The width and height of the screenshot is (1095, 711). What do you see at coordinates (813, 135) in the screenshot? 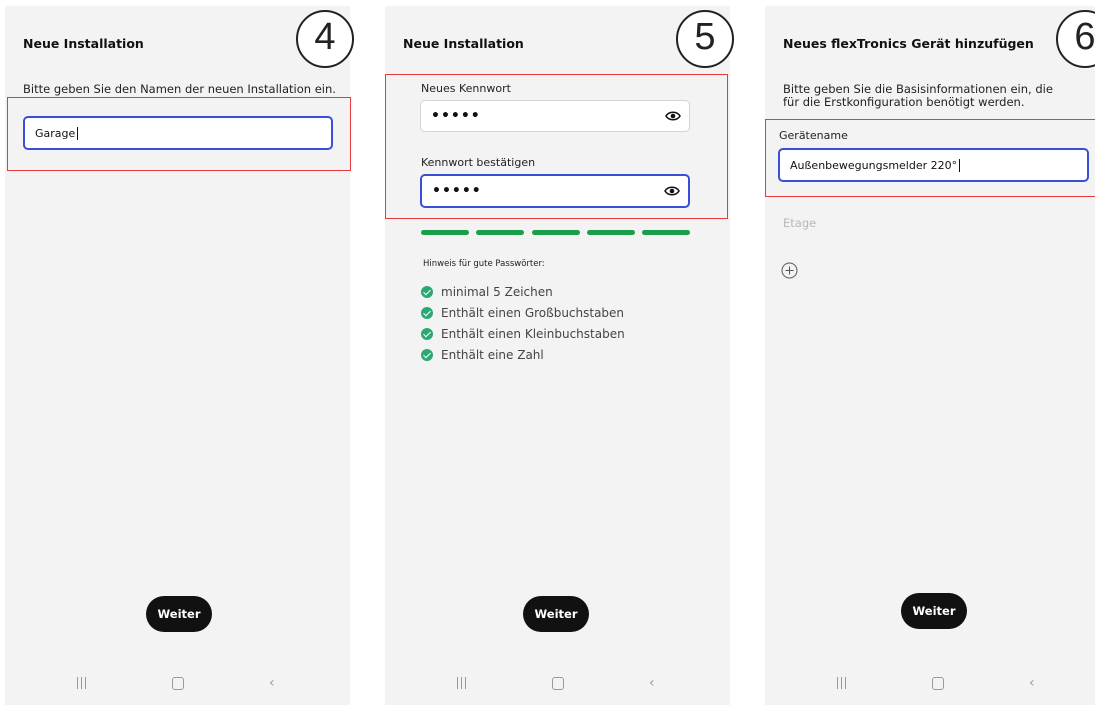
I see `device-name-label: Gerätename` at bounding box center [813, 135].